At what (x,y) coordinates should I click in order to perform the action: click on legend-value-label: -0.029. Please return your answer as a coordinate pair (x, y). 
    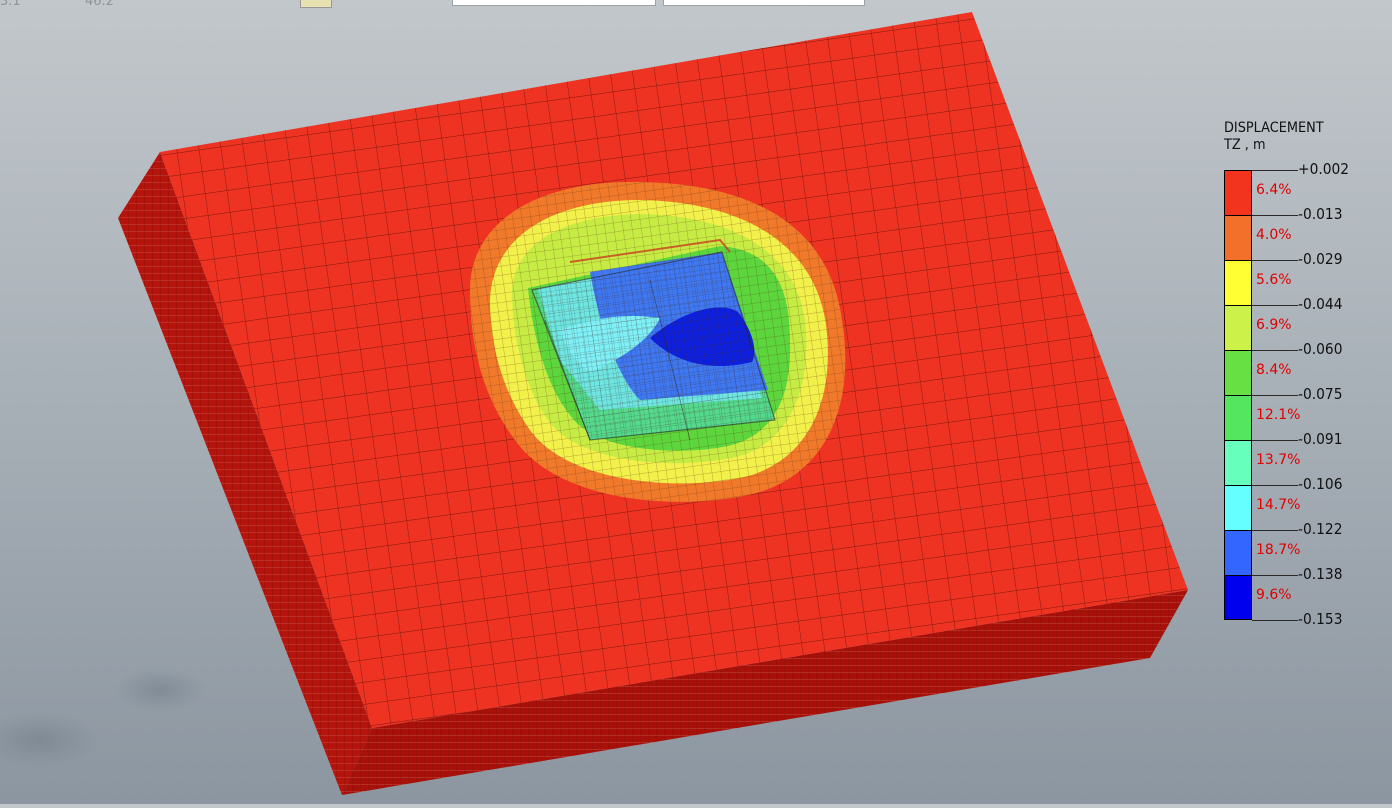
    Looking at the image, I should click on (1320, 259).